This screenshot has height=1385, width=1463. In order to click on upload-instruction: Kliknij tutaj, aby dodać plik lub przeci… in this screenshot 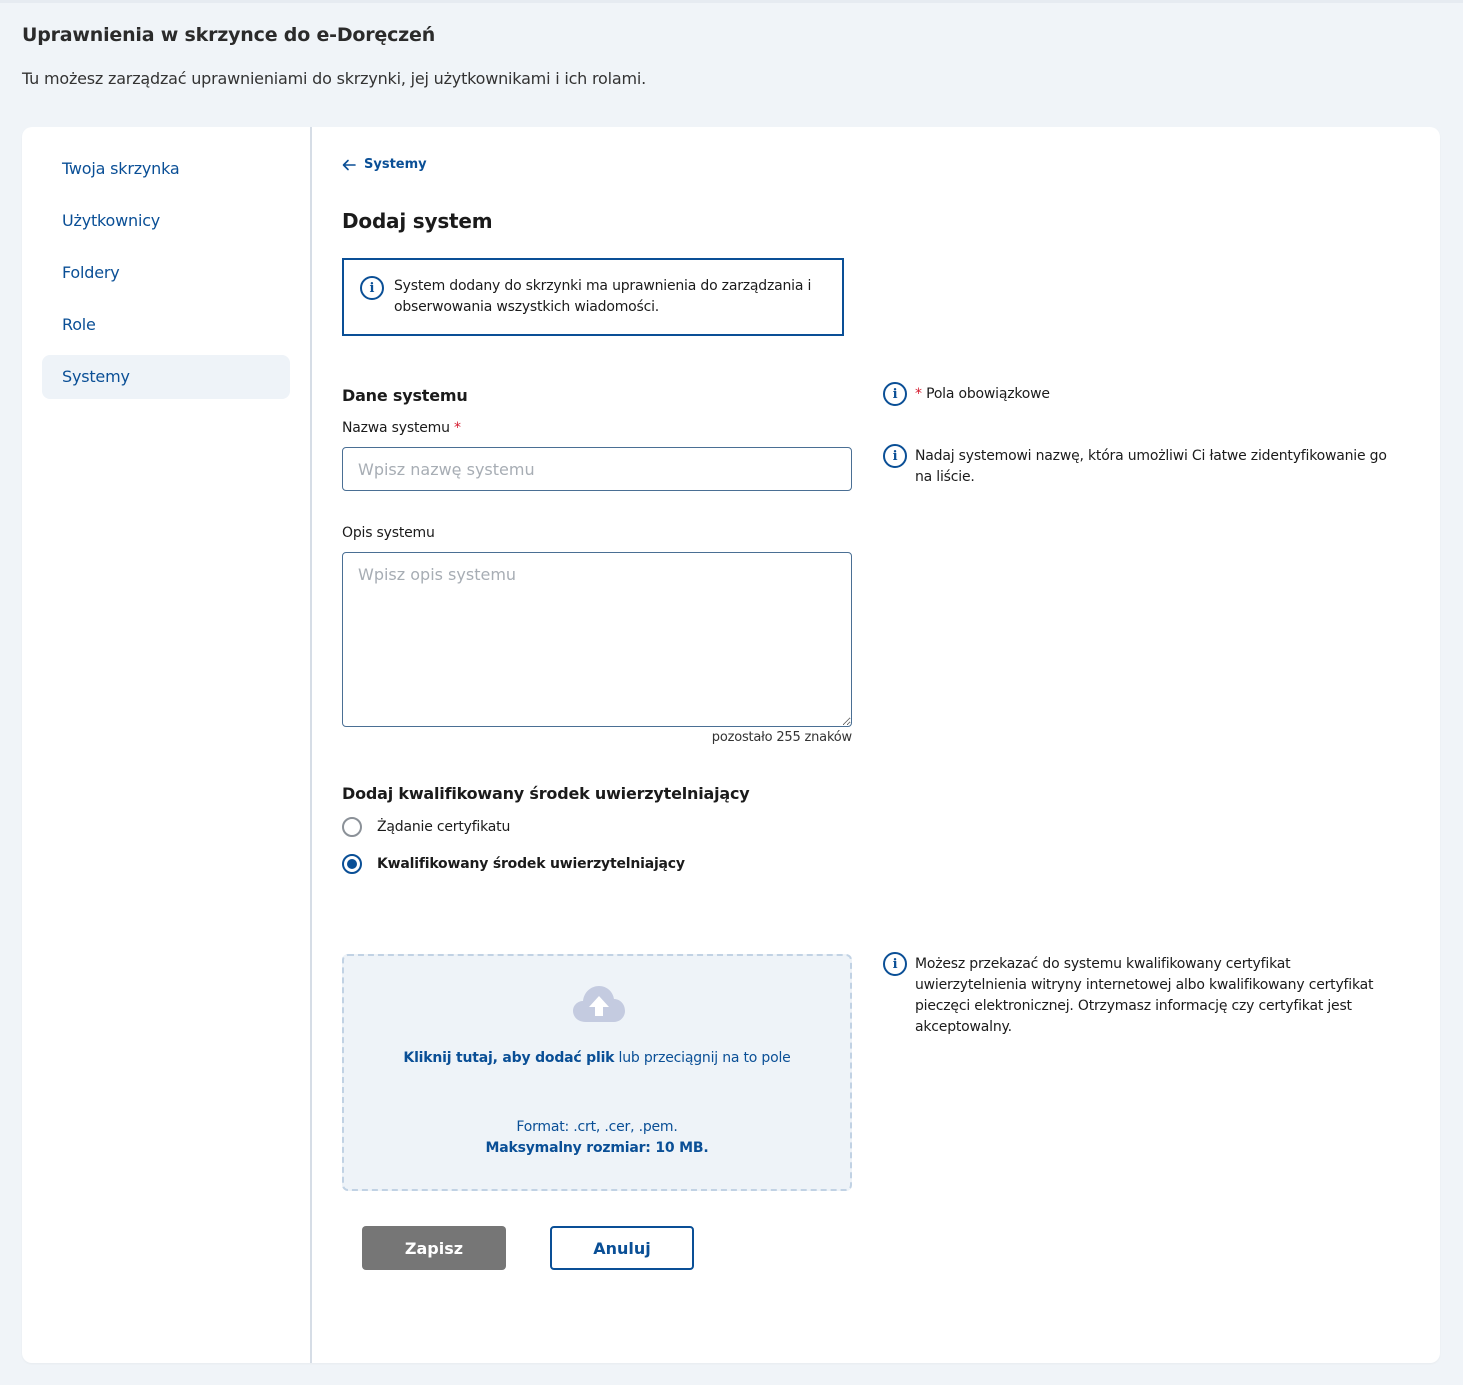, I will do `click(597, 1058)`.